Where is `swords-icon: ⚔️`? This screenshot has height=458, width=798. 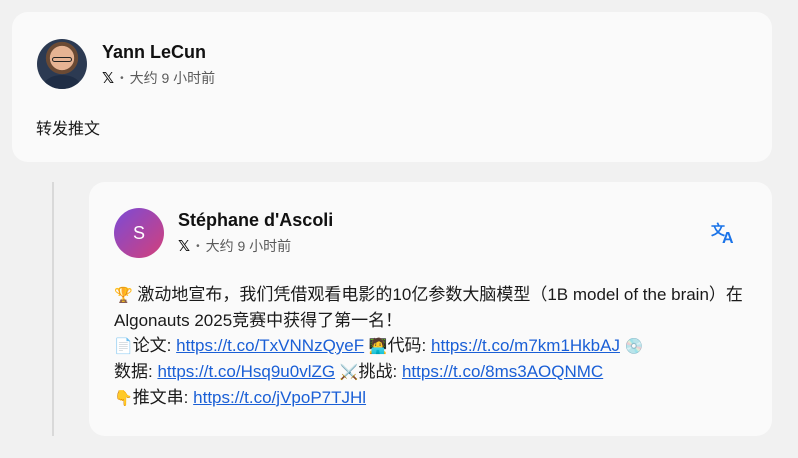 swords-icon: ⚔️ is located at coordinates (349, 372).